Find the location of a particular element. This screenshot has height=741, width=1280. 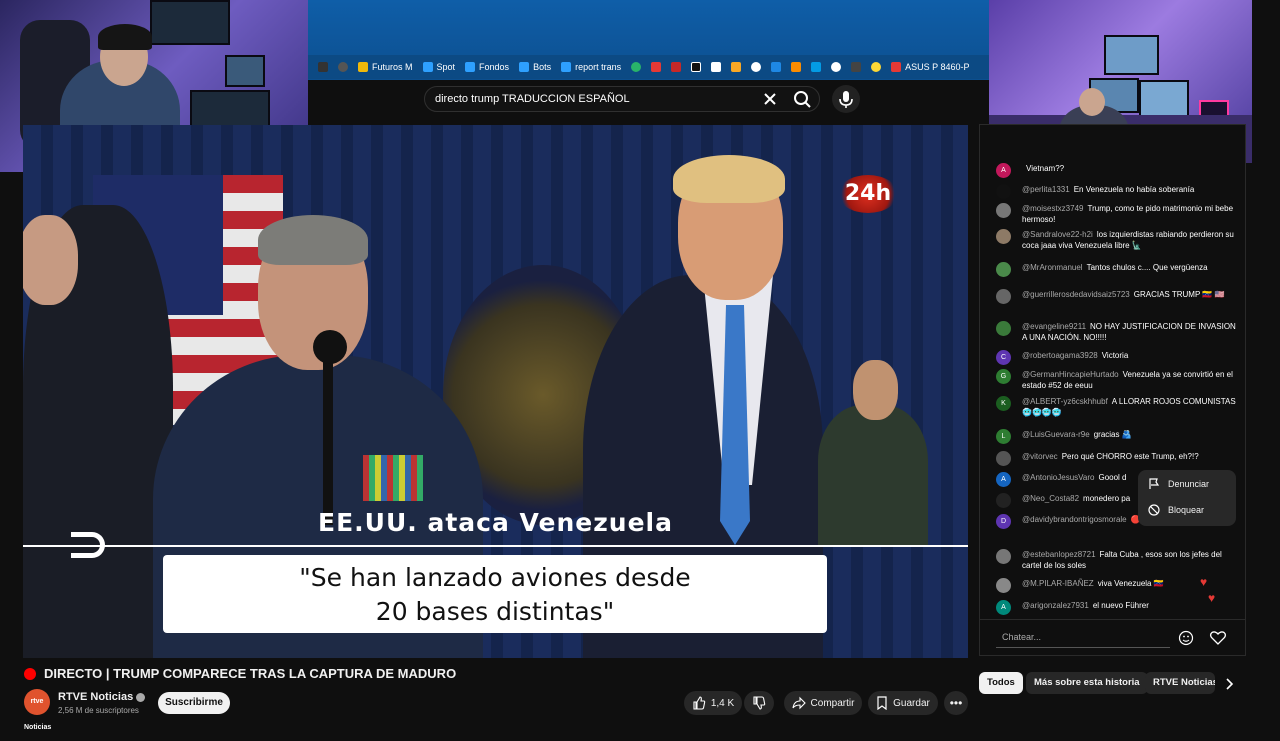

thumbs-down-icon is located at coordinates (759, 703).